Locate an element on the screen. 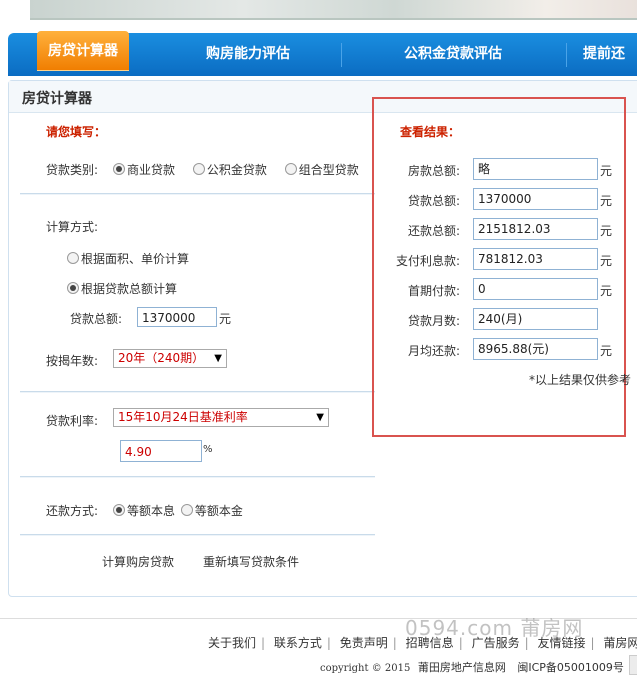 Image resolution: width=637 pixels, height=695 pixels. years-label: 按揭年数: is located at coordinates (72, 361).